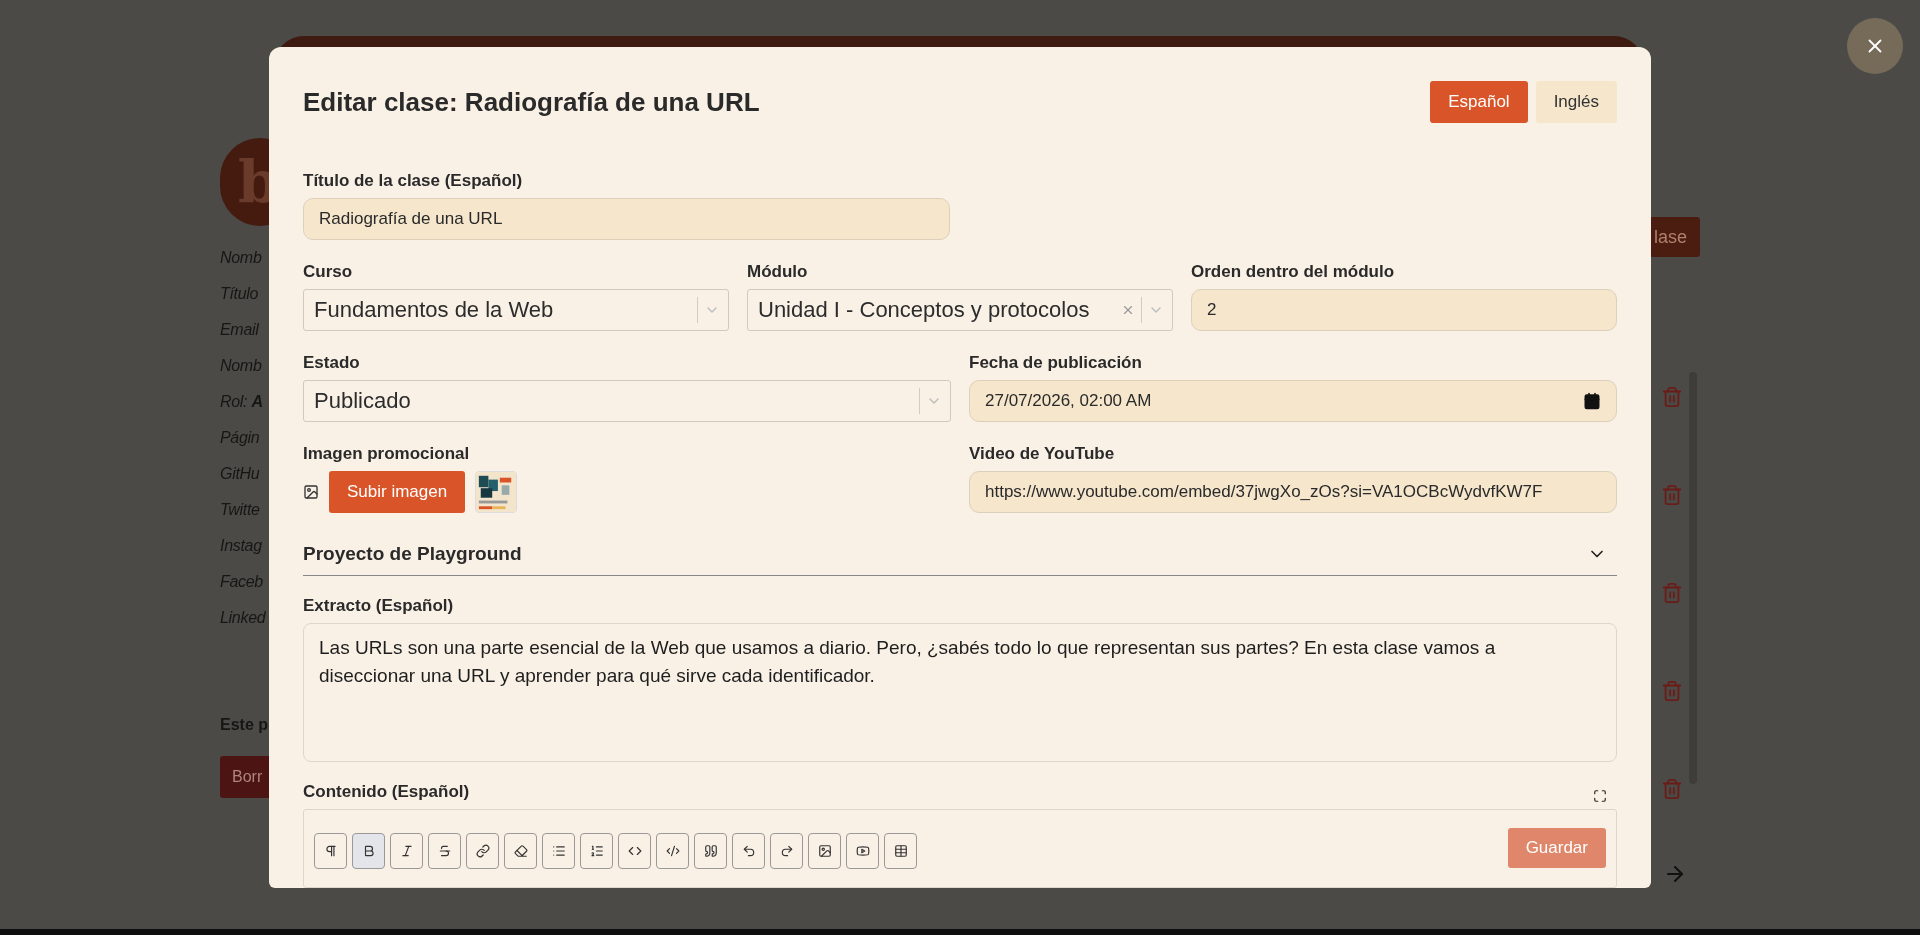 The width and height of the screenshot is (1920, 935). I want to click on bullets-icon, so click(558, 851).